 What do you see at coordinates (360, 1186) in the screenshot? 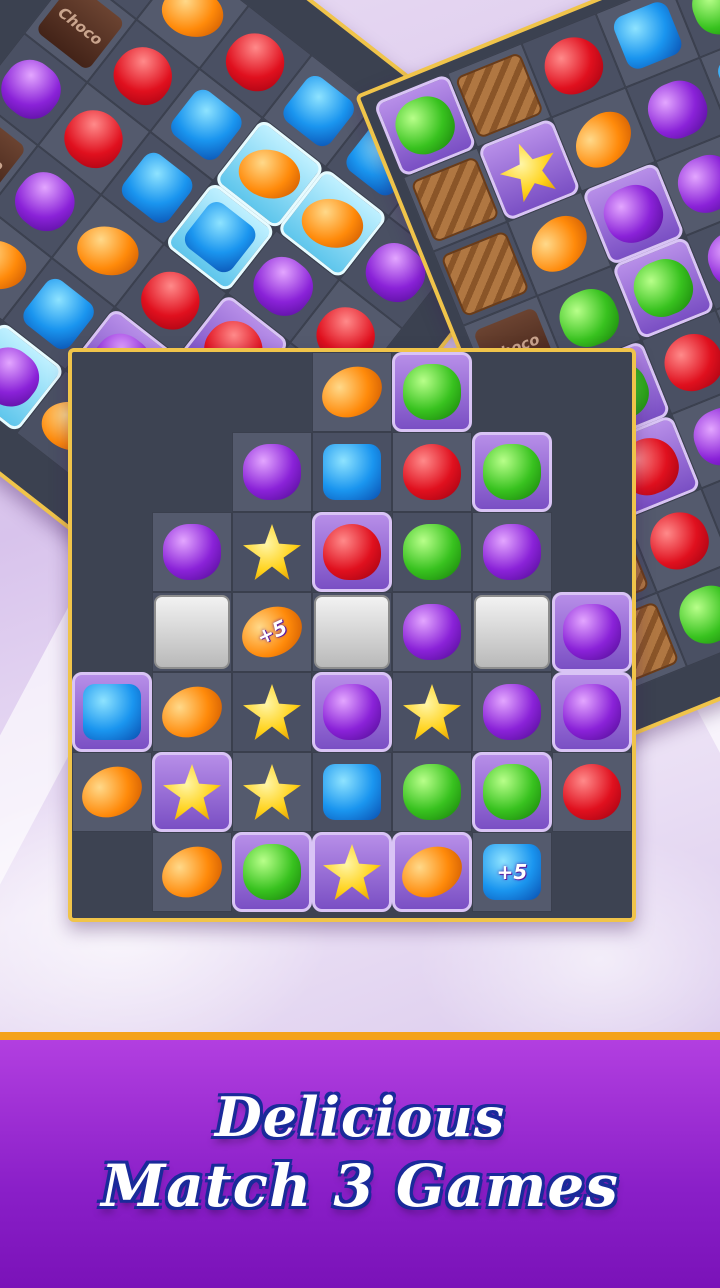
I see `banner-title-line2: Match 3 Games` at bounding box center [360, 1186].